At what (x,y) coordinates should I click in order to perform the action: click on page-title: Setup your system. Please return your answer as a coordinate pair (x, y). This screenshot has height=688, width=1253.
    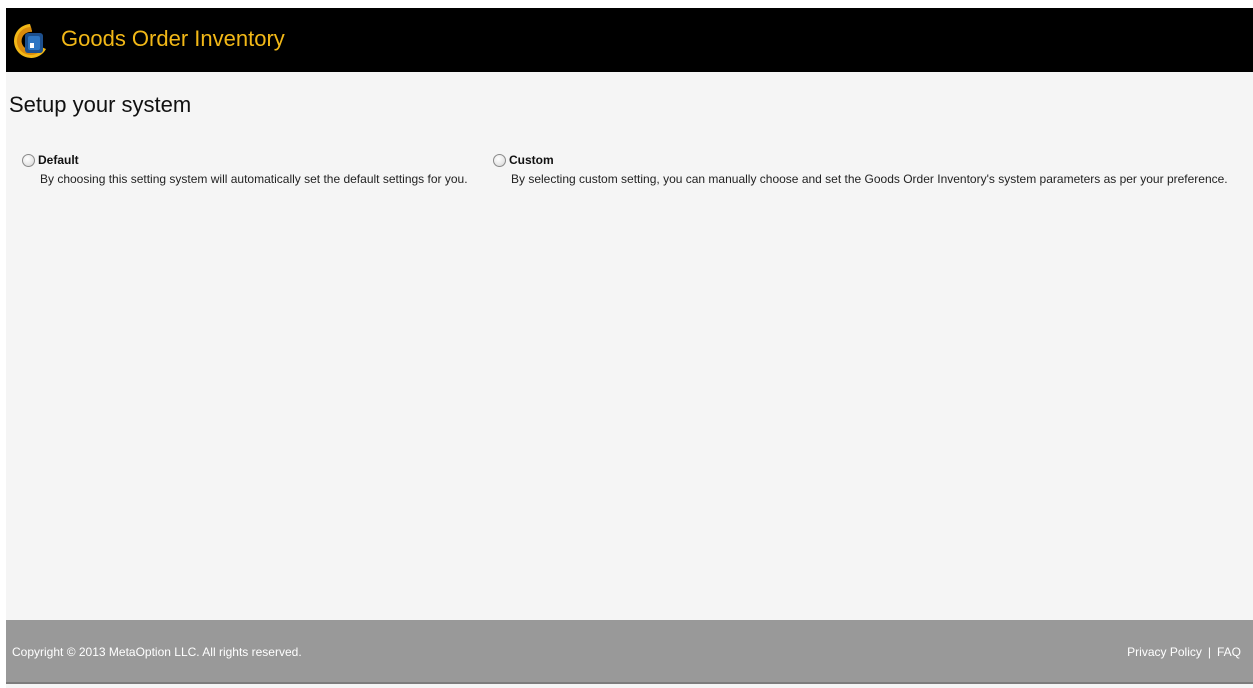
    Looking at the image, I should click on (100, 104).